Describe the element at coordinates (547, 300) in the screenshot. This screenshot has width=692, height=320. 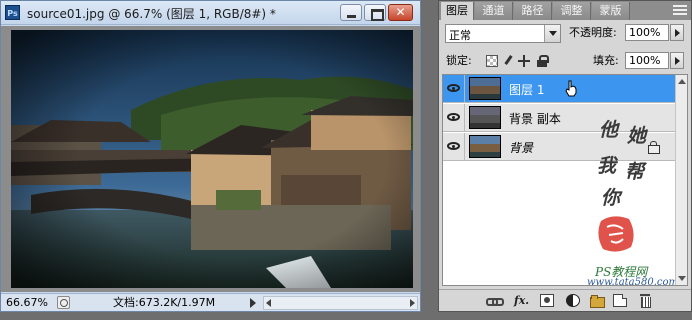
I see `add-mask-icon` at that location.